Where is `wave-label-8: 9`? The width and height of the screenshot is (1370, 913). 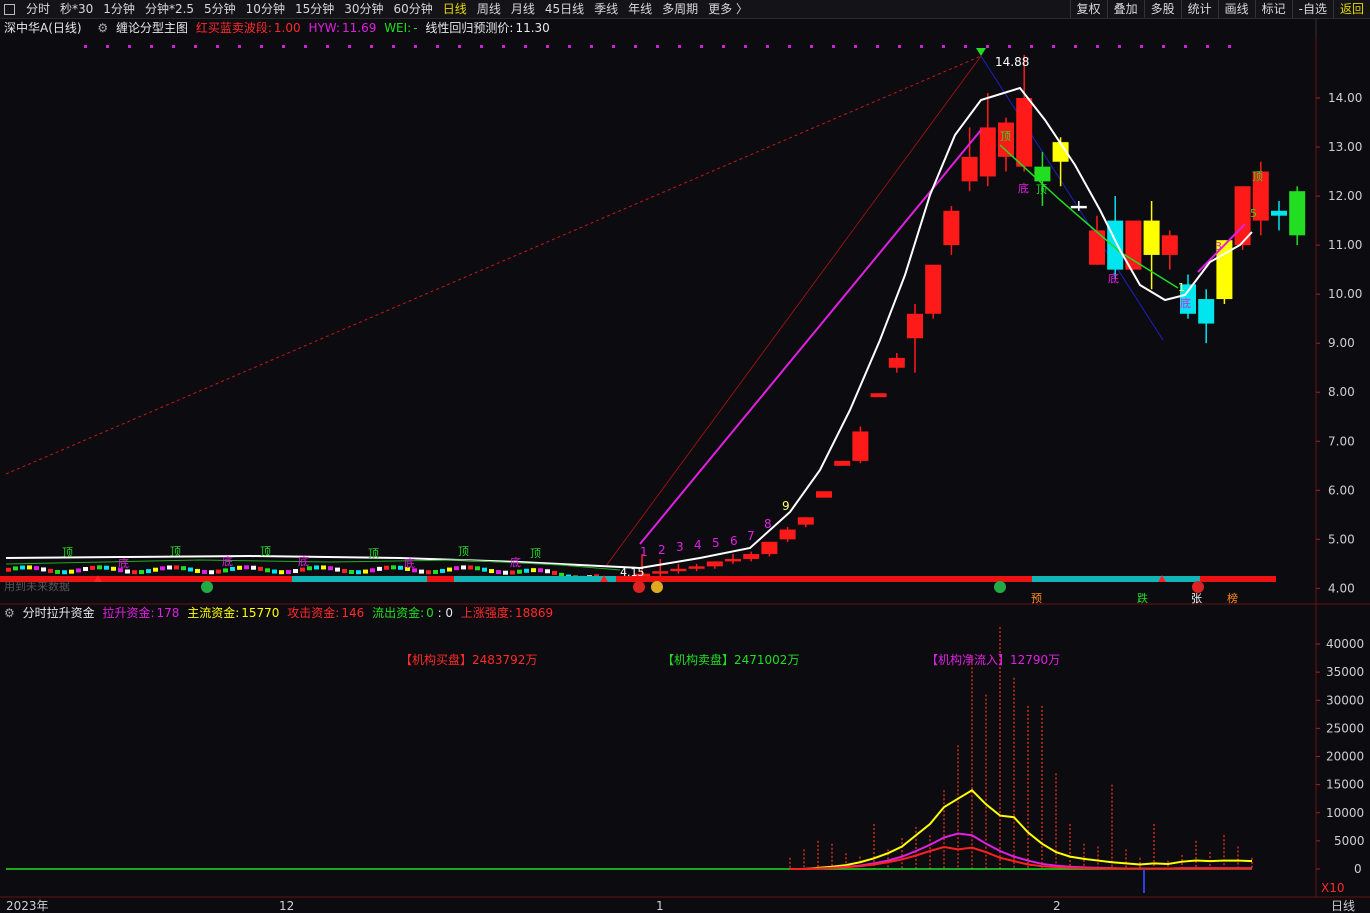
wave-label-8: 9 is located at coordinates (786, 506).